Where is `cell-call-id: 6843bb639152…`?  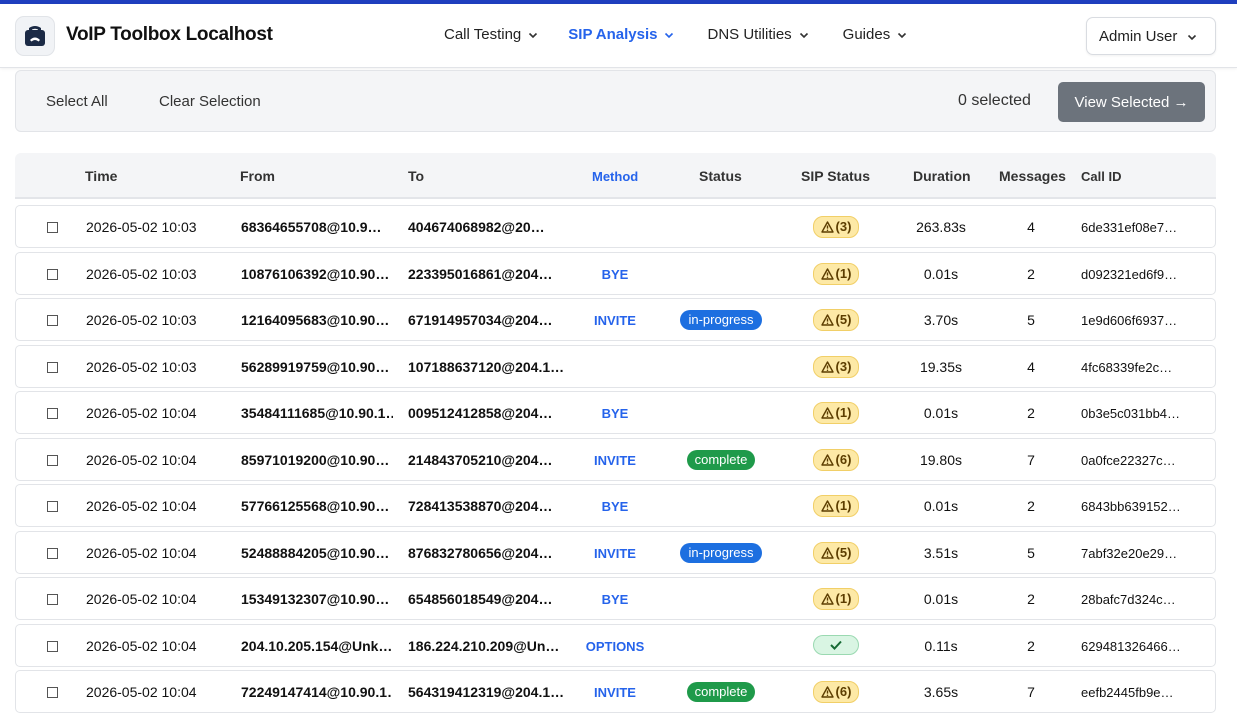
cell-call-id: 6843bb639152… is located at coordinates (1141, 506).